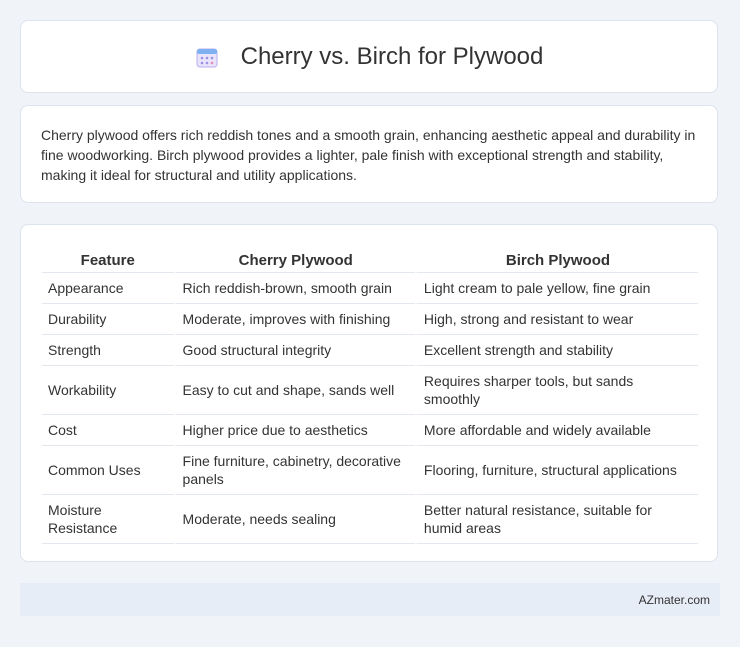  Describe the element at coordinates (108, 350) in the screenshot. I see `feature-cell: Strength` at that location.